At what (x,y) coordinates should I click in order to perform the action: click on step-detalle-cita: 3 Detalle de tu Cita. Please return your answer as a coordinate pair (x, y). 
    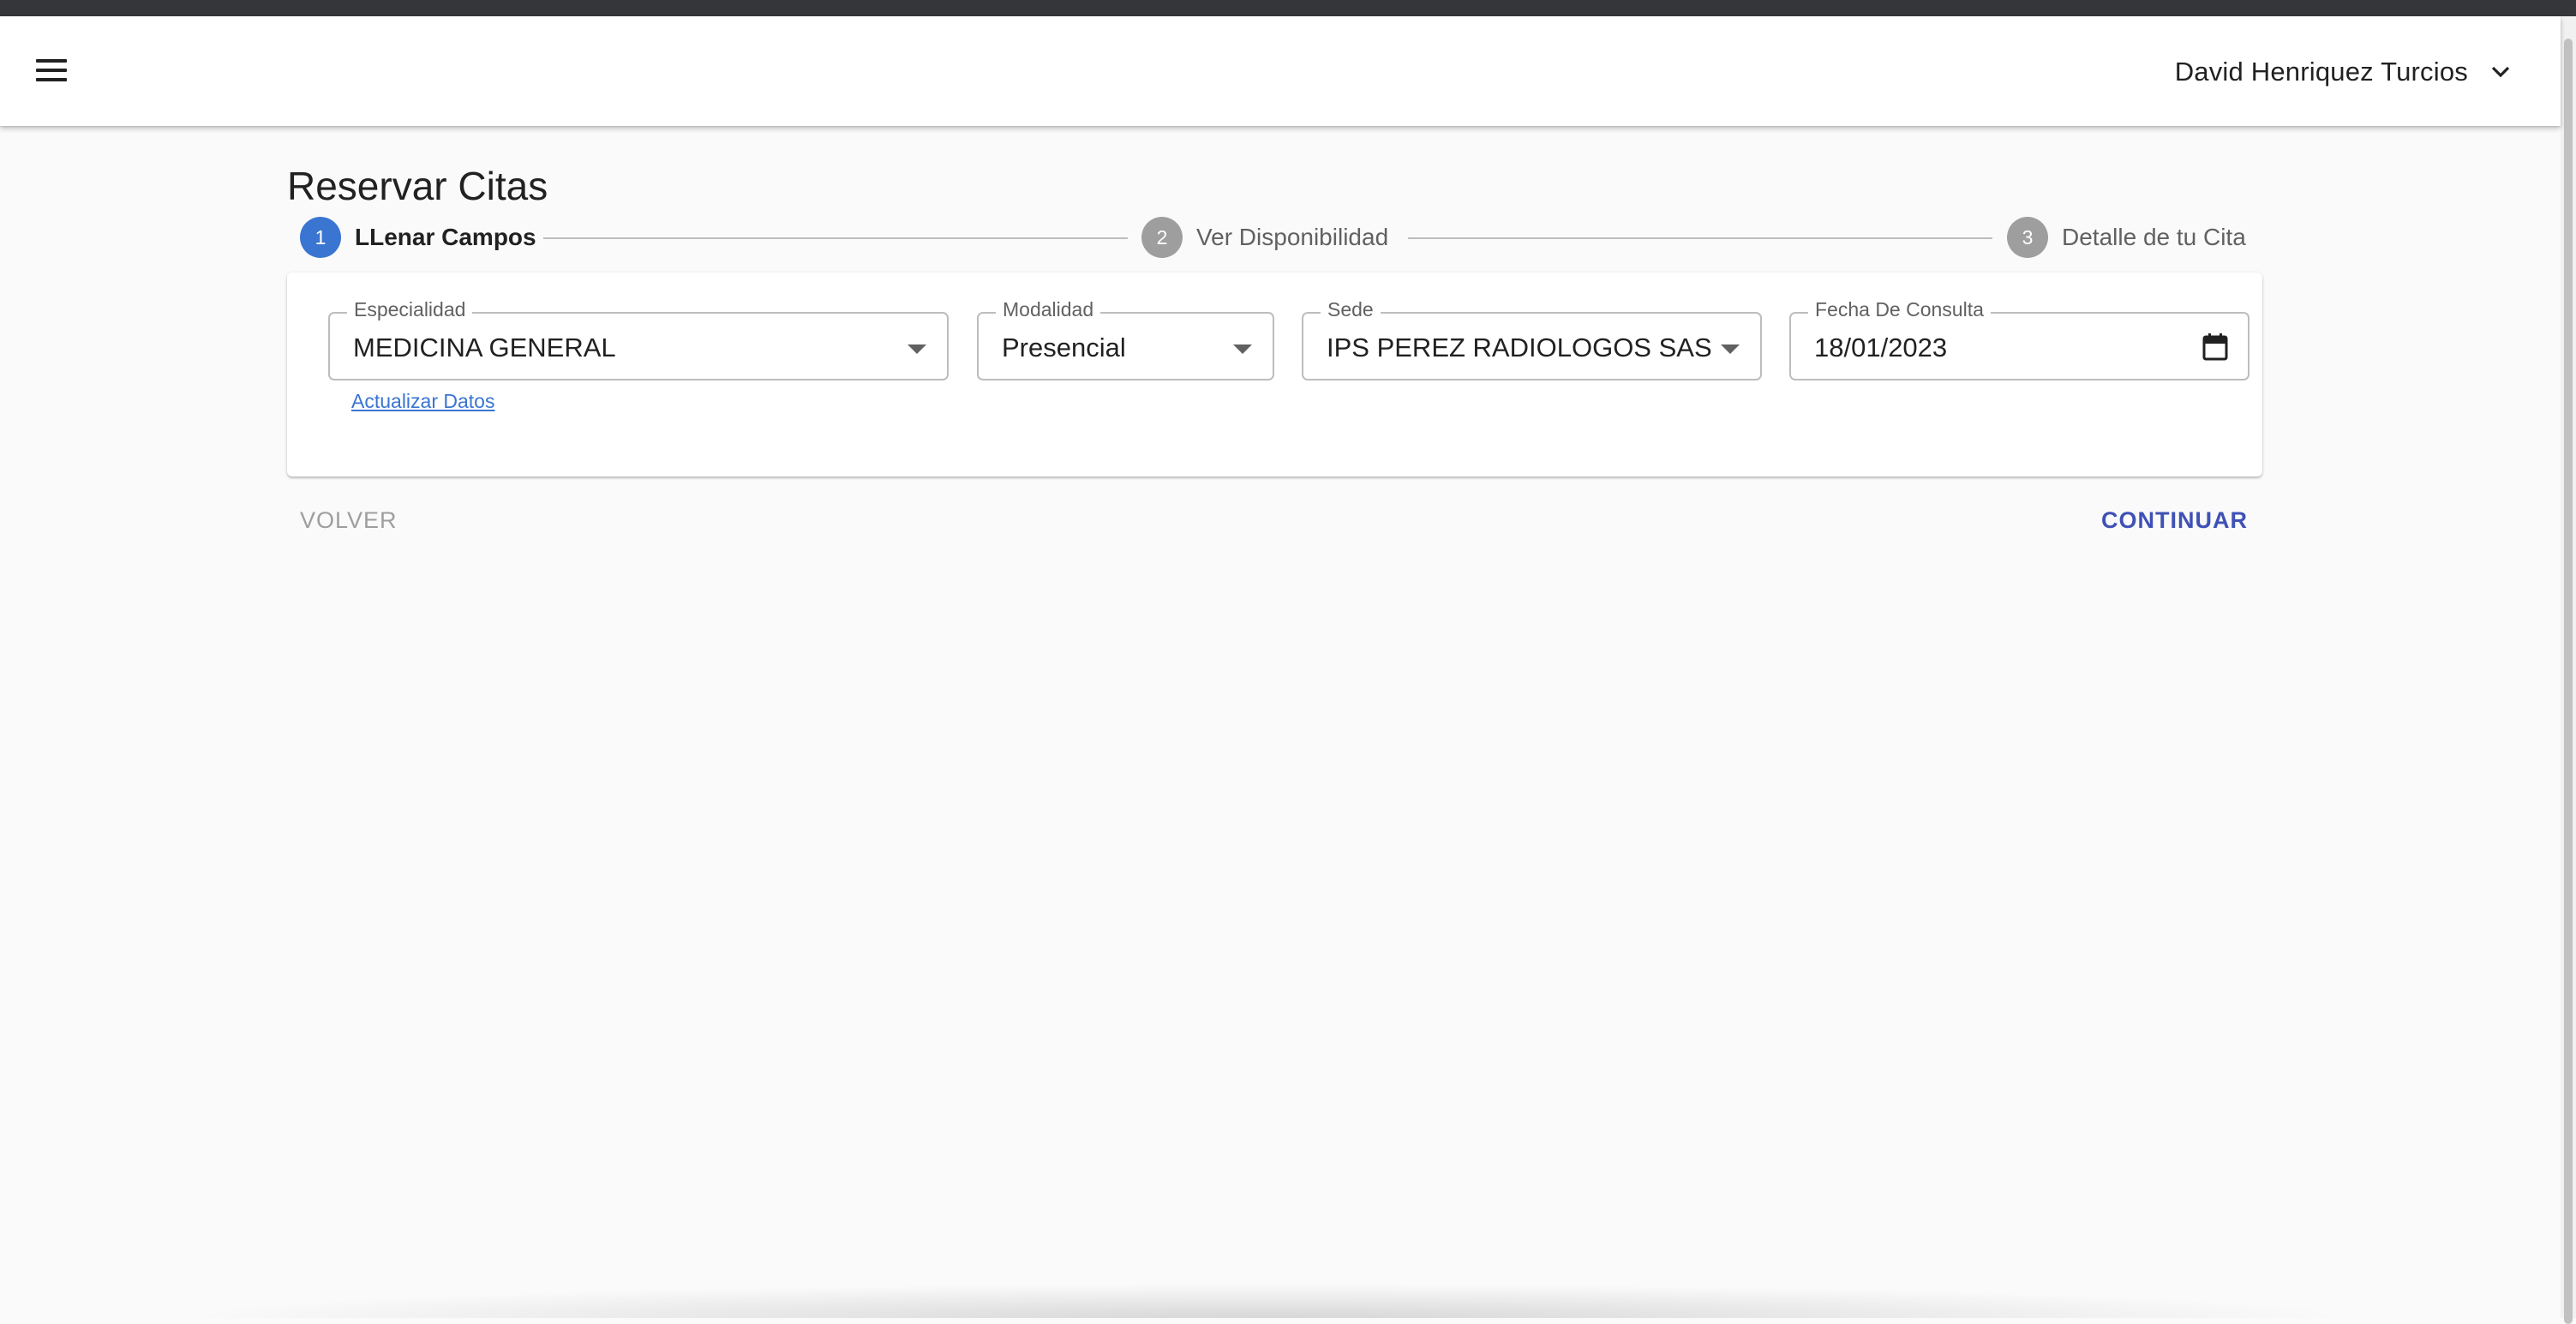
    Looking at the image, I should click on (2126, 237).